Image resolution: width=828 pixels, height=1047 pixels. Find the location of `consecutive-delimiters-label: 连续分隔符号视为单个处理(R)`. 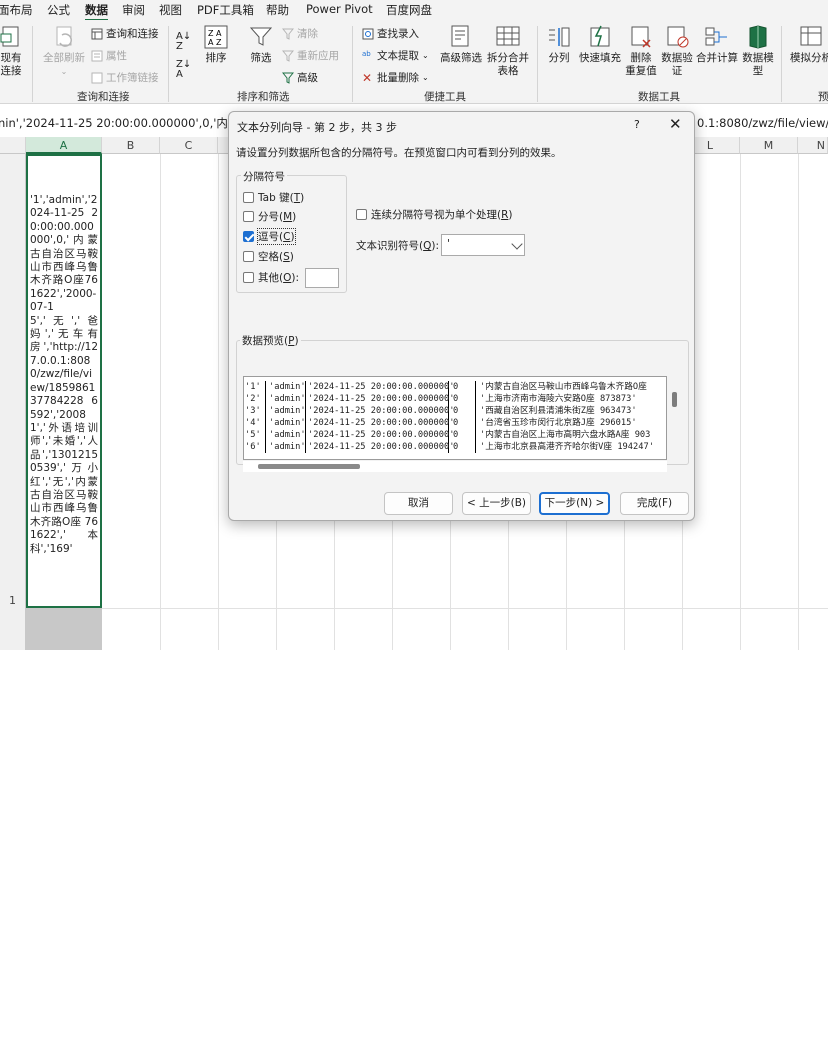

consecutive-delimiters-label: 连续分隔符号视为单个处理(R) is located at coordinates (442, 214).